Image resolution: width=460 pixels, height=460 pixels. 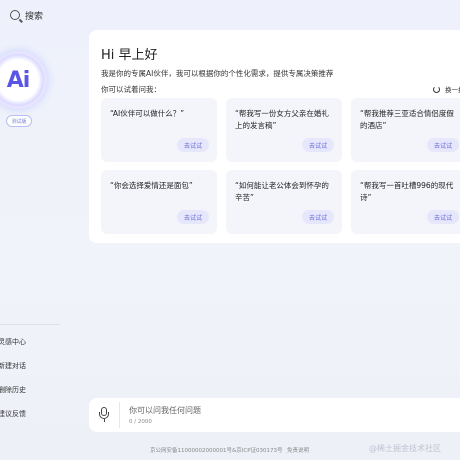 What do you see at coordinates (159, 202) in the screenshot?
I see `prompt-card: “你会选择爱情还是面包” 去试试` at bounding box center [159, 202].